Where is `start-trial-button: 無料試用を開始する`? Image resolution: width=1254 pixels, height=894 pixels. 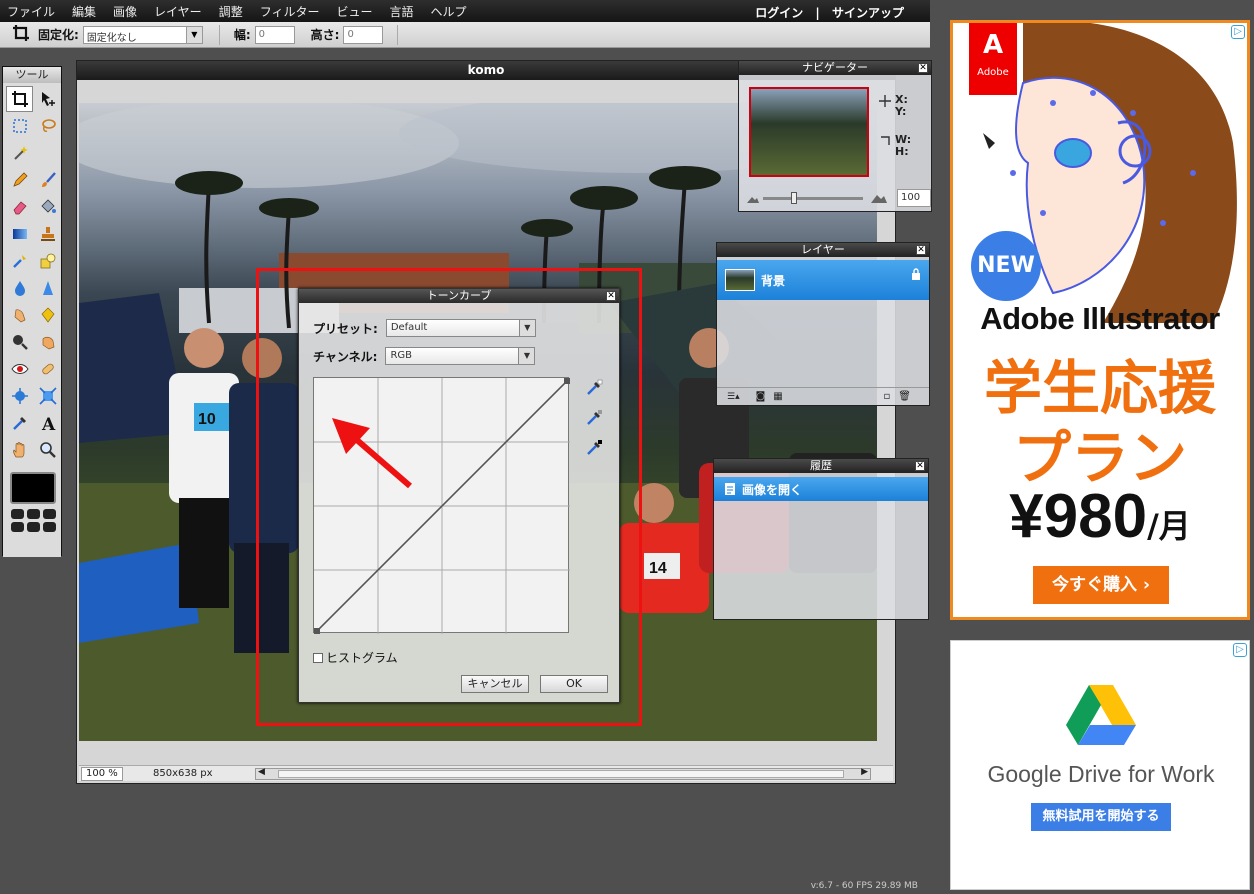
start-trial-button: 無料試用を開始する is located at coordinates (1101, 817).